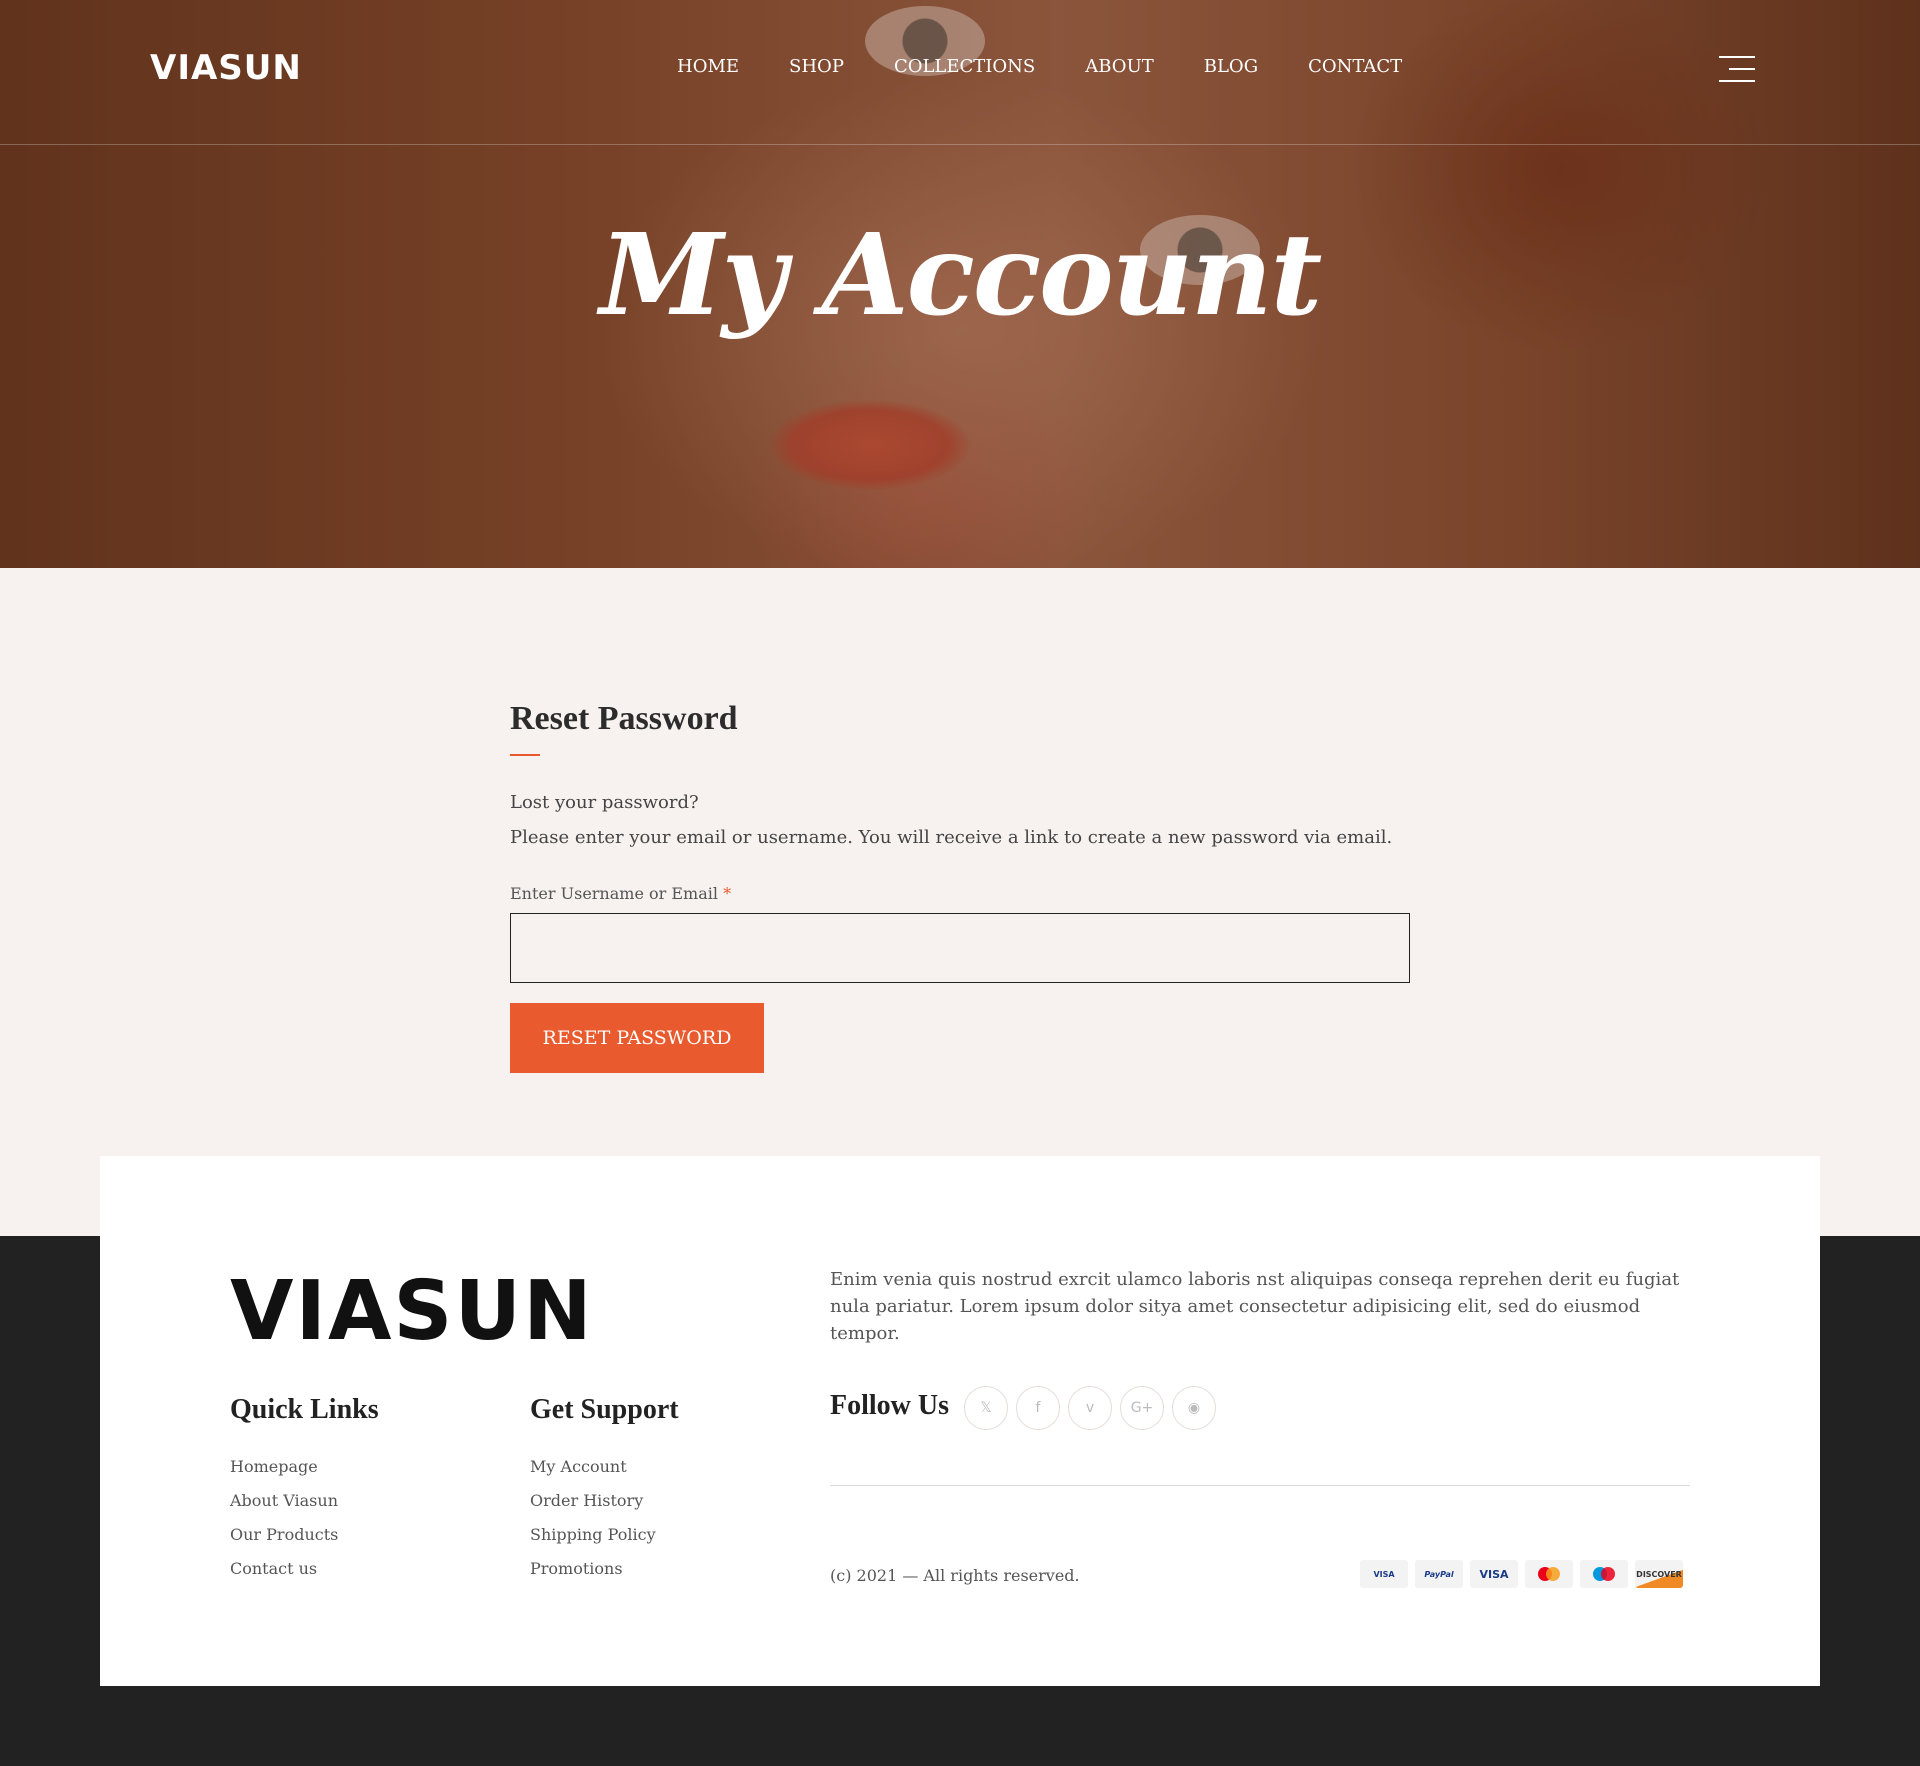  Describe the element at coordinates (816, 66) in the screenshot. I see `nav-item-shop: SHOP` at that location.